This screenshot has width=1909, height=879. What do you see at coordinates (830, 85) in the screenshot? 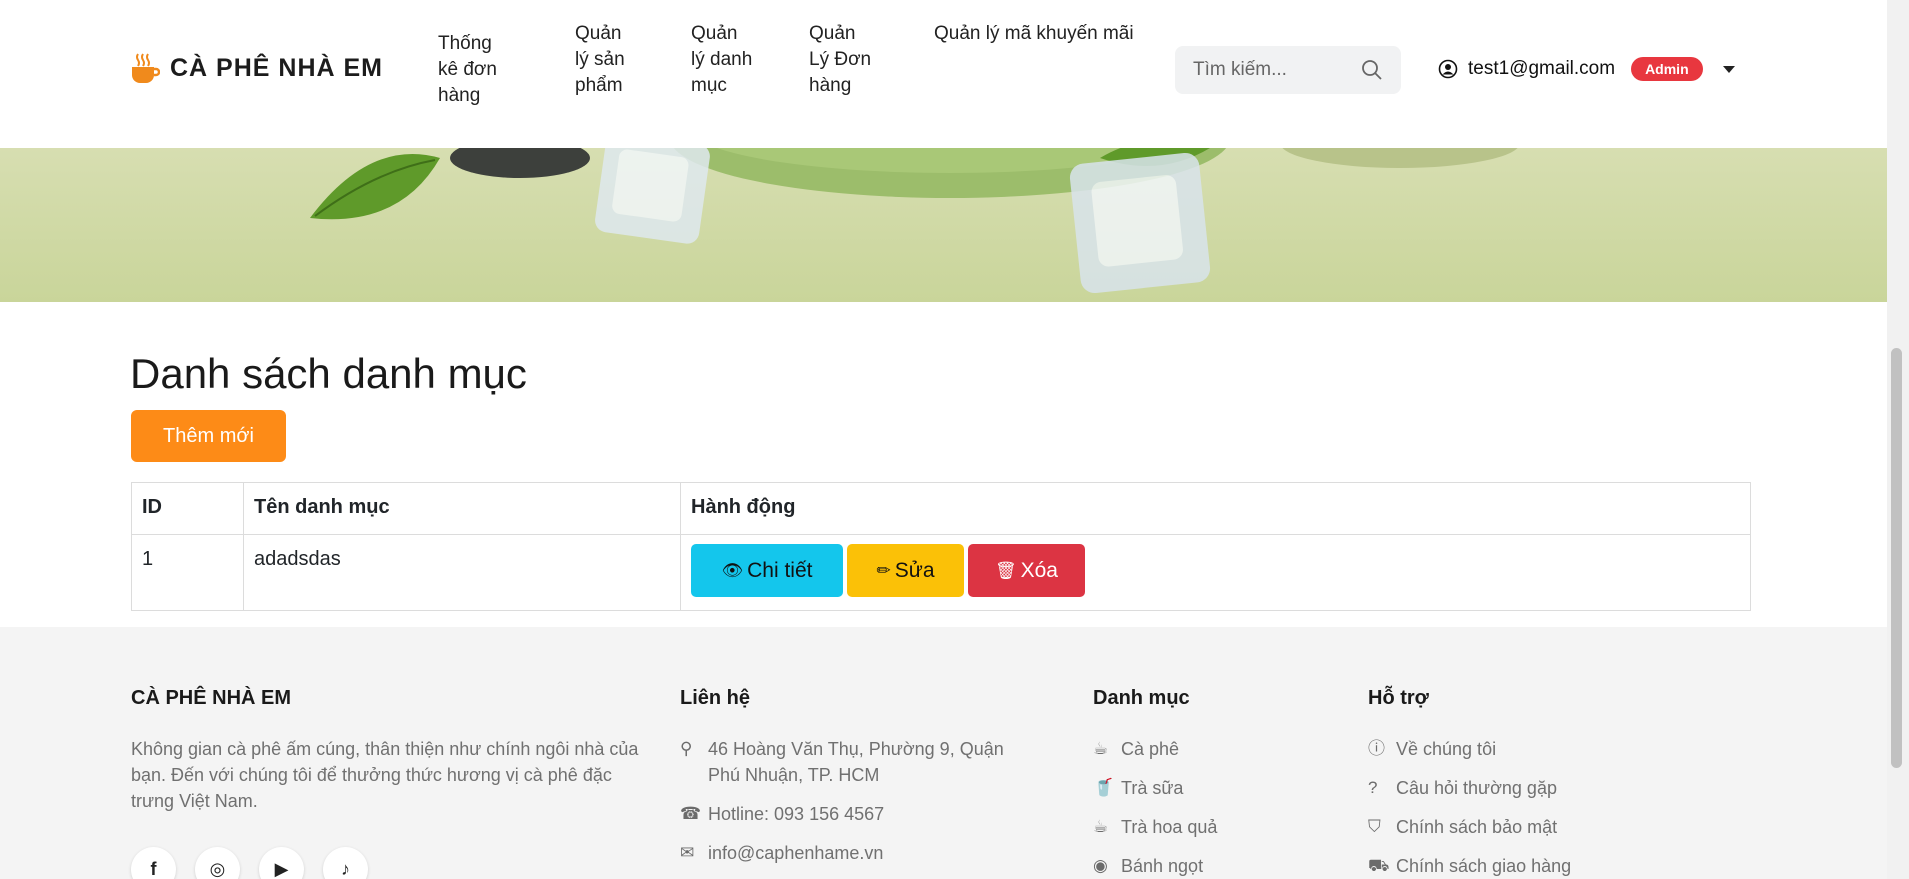
I see `nav-line: hàng` at bounding box center [830, 85].